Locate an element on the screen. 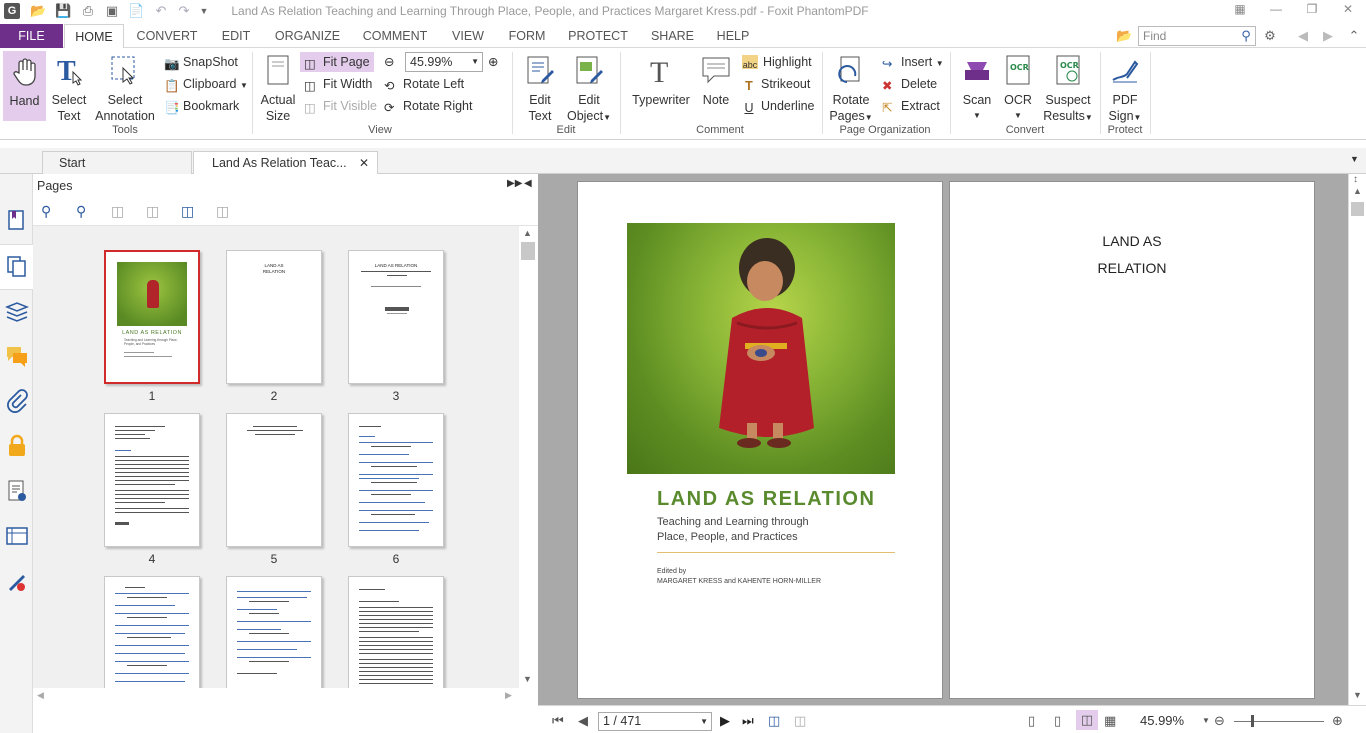 The image size is (1366, 733). rotate-right-button: ⟳ Rotate Right is located at coordinates (428, 106).